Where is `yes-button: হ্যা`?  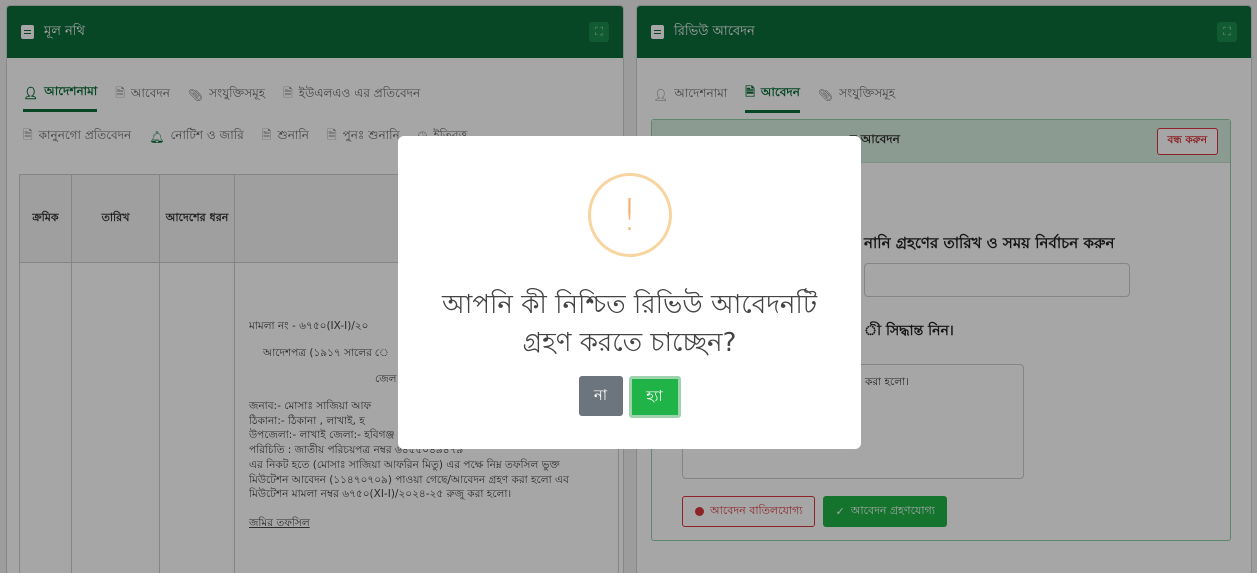
yes-button: হ্যা is located at coordinates (654, 397).